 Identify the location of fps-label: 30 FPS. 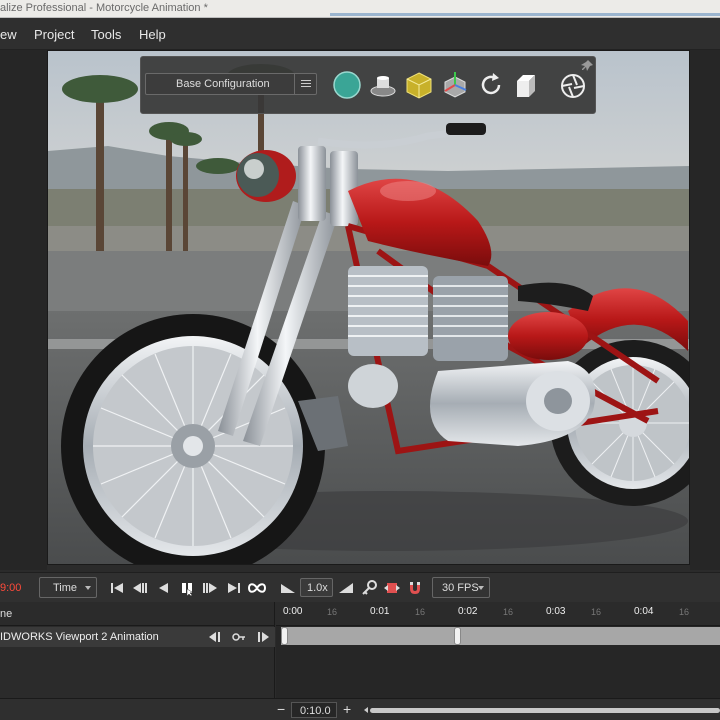
(460, 588).